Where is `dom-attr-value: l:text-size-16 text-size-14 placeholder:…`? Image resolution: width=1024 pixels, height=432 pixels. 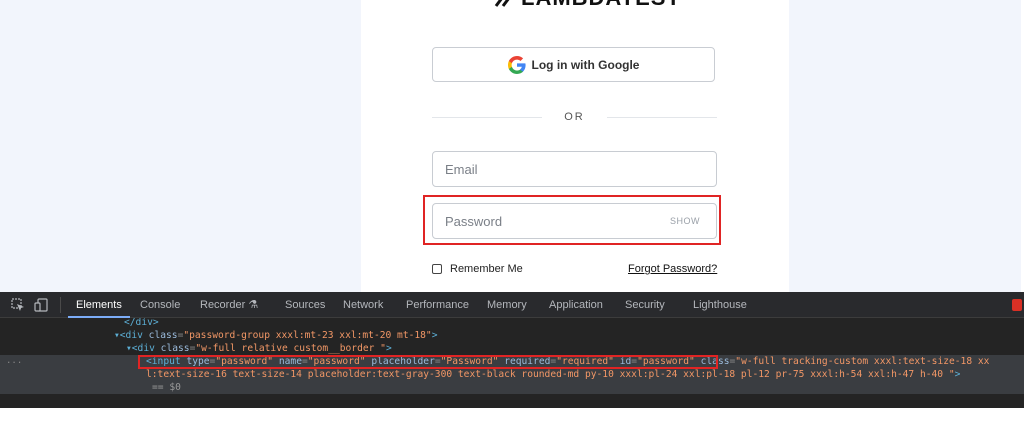 dom-attr-value: l:text-size-16 text-size-14 placeholder:… is located at coordinates (550, 374).